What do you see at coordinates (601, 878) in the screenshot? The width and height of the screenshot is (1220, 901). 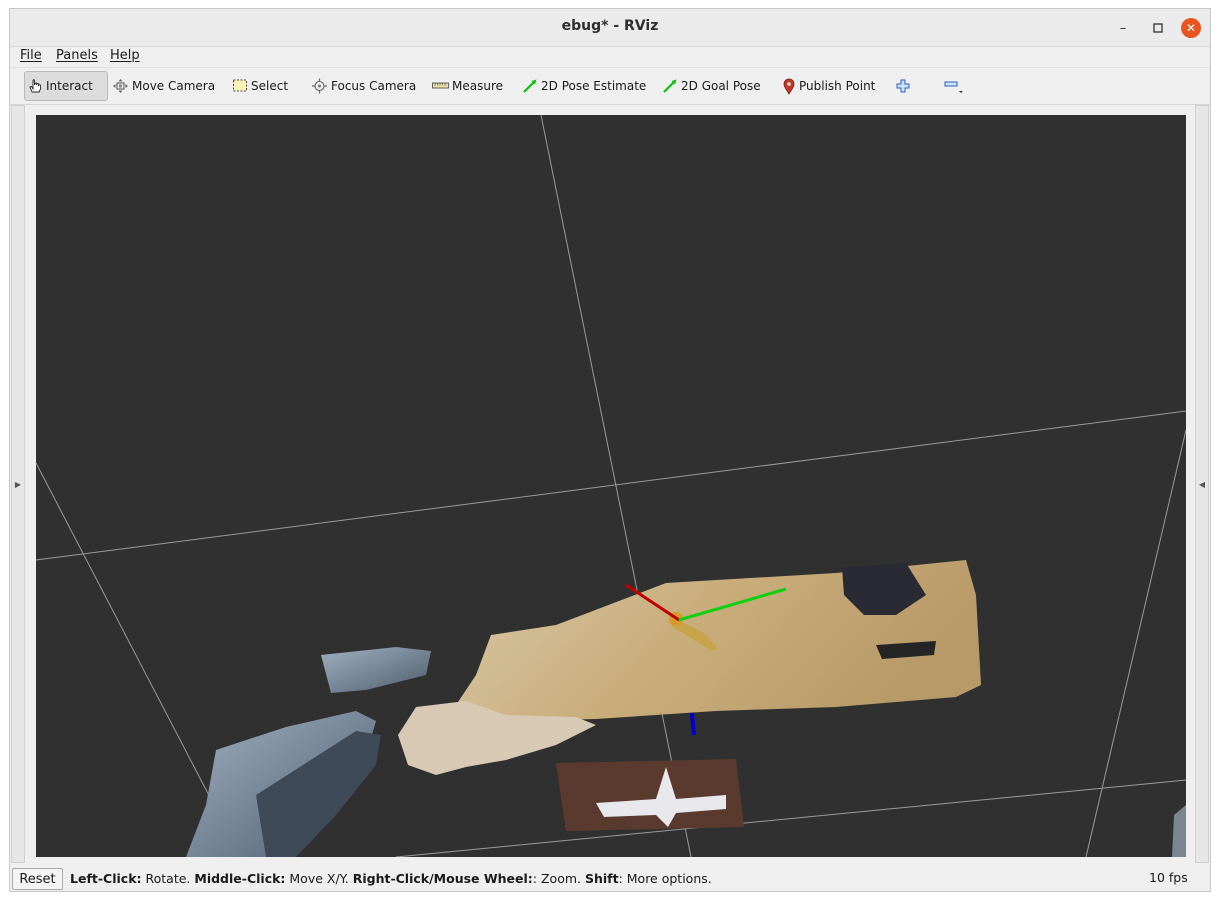 I see `hint-key-shift: Shift` at bounding box center [601, 878].